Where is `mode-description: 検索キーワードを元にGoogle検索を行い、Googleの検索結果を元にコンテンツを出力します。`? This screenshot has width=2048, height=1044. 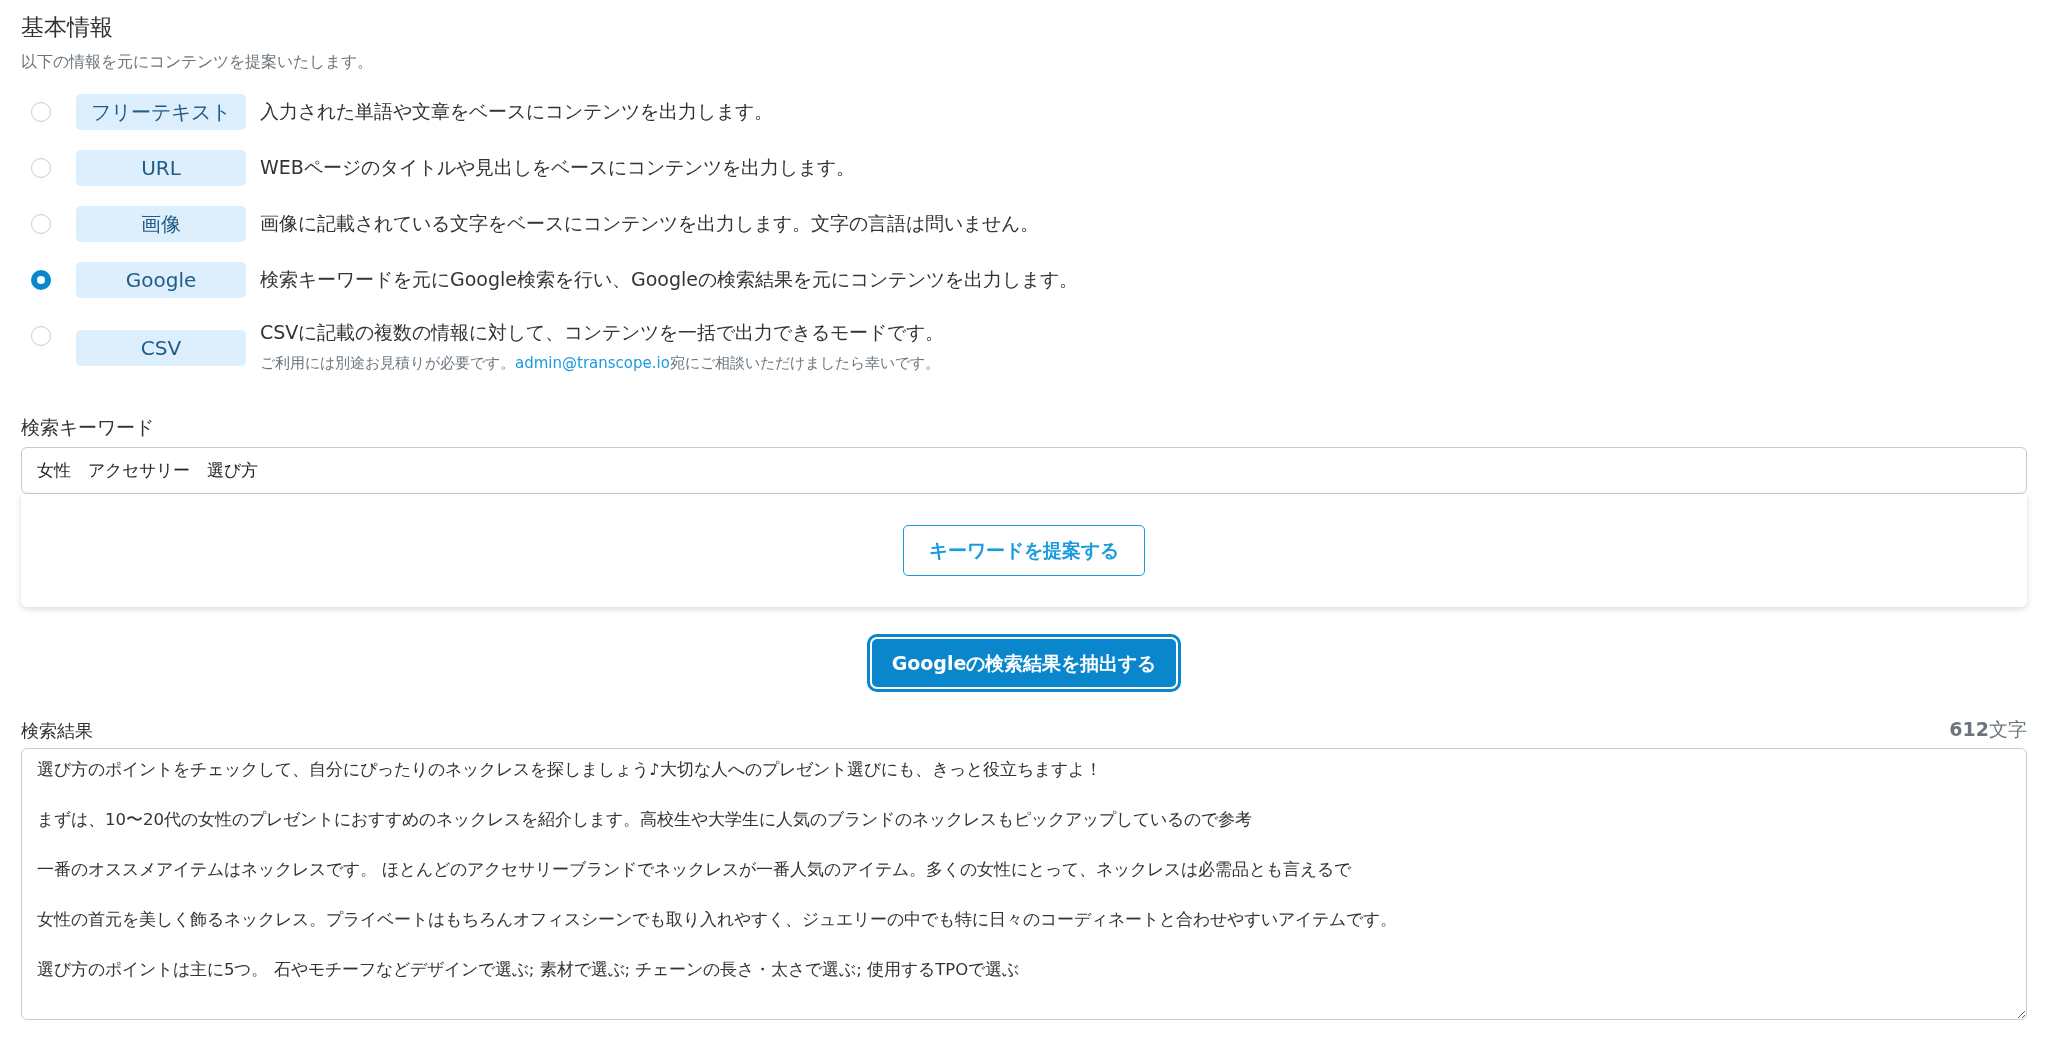
mode-description: 検索キーワードを元にGoogle検索を行い、Googleの検索結果を元にコンテンツを出力します。 is located at coordinates (669, 280).